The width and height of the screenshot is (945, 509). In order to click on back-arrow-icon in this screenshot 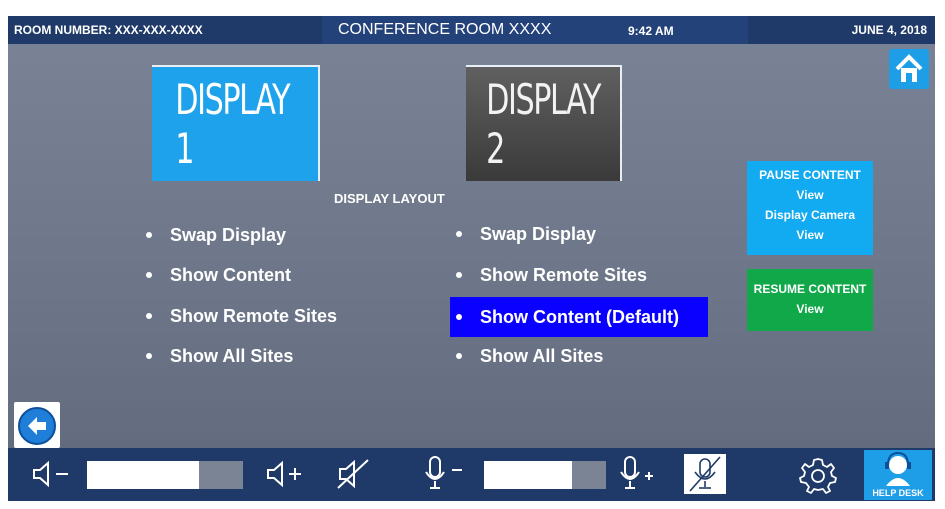, I will do `click(37, 426)`.